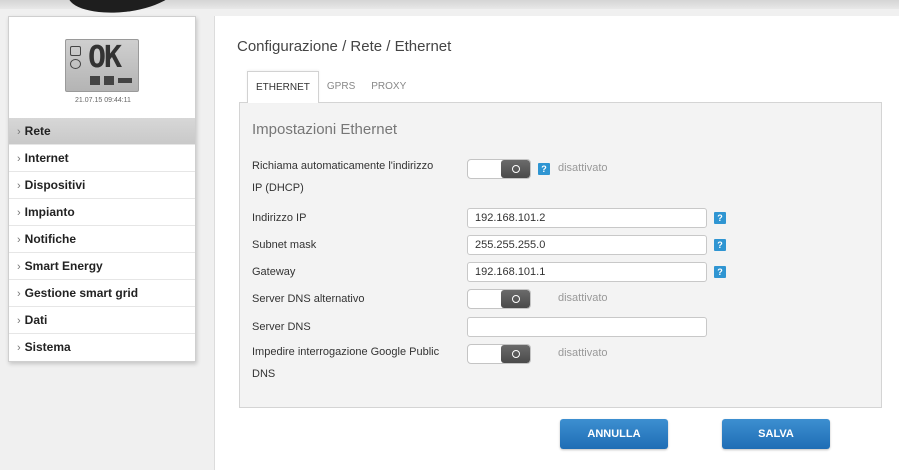  What do you see at coordinates (264, 374) in the screenshot?
I see `google-dns-label-line2: DNS` at bounding box center [264, 374].